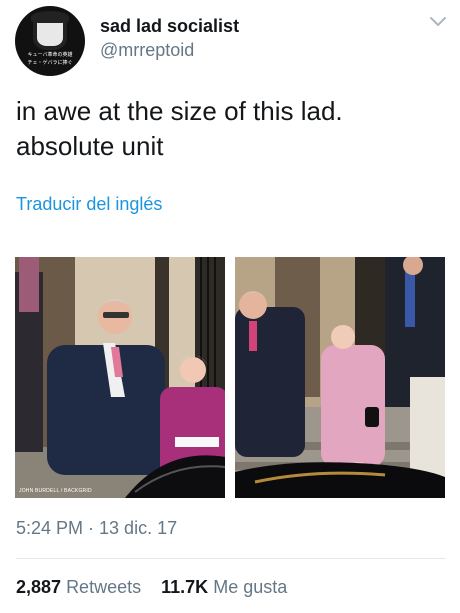 Image resolution: width=460 pixels, height=613 pixels. What do you see at coordinates (50, 35) in the screenshot?
I see `avatar-hair` at bounding box center [50, 35].